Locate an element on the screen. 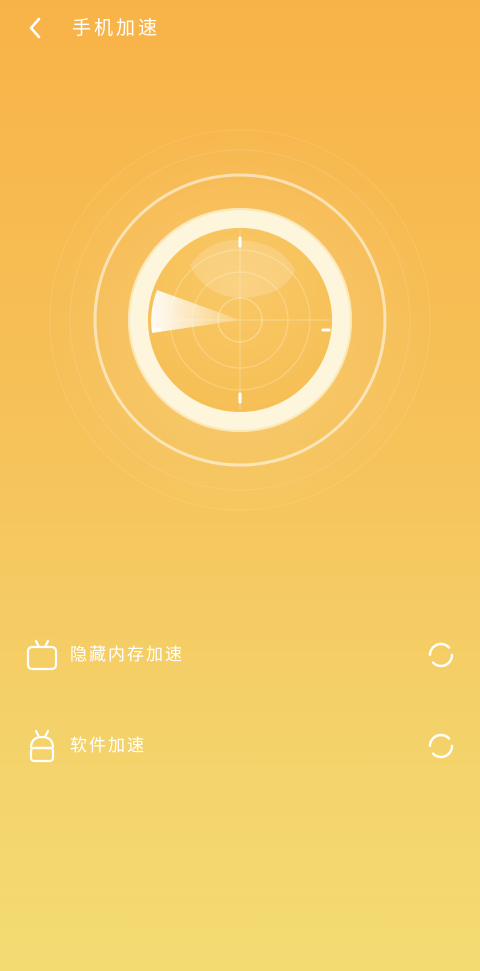  tv-android-icon is located at coordinates (42, 655).